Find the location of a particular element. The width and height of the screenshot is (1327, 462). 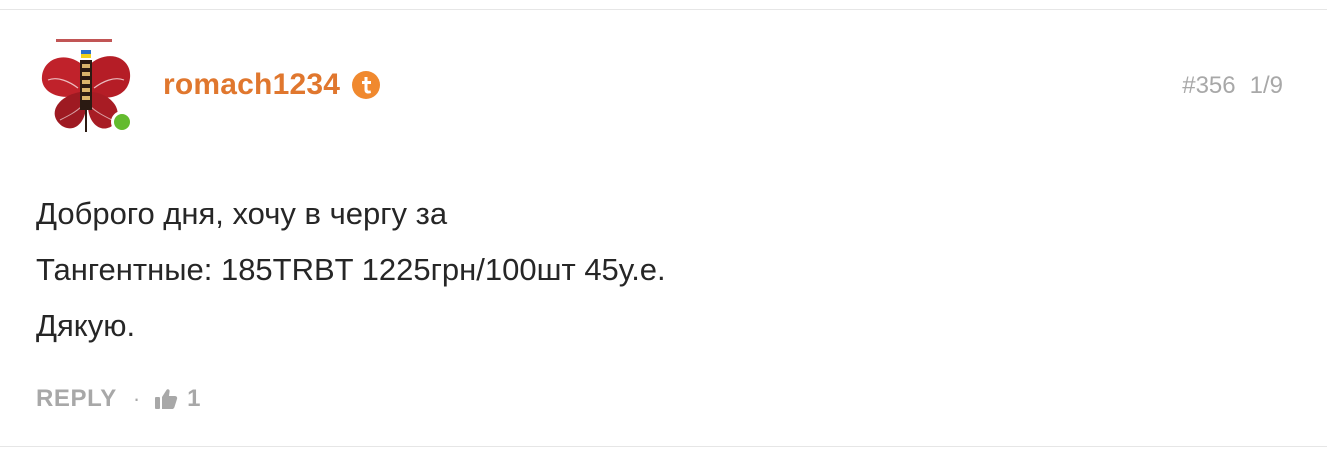

like-count: 1 is located at coordinates (194, 398).